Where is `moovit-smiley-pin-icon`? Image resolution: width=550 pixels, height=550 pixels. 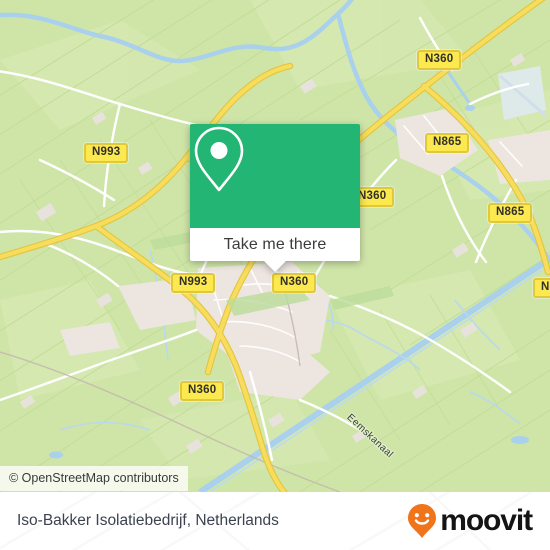 moovit-smiley-pin-icon is located at coordinates (422, 521).